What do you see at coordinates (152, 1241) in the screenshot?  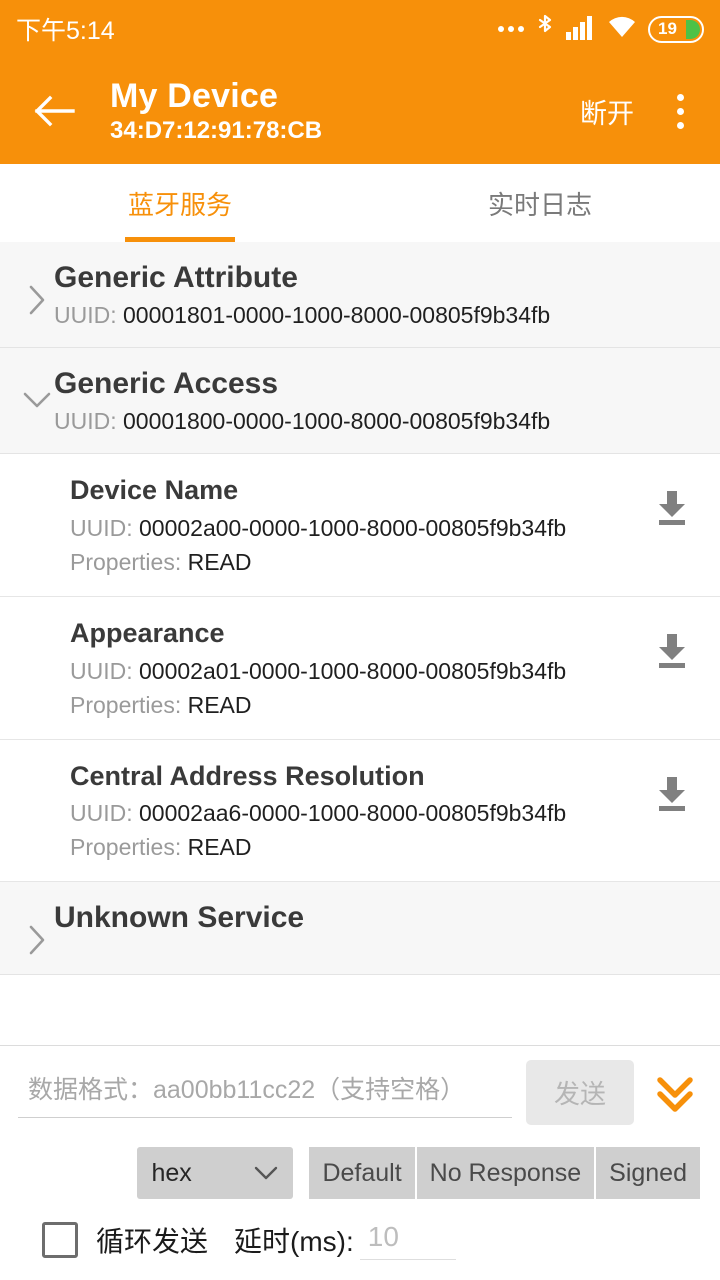 I see `loop-send-label: 循环发送` at bounding box center [152, 1241].